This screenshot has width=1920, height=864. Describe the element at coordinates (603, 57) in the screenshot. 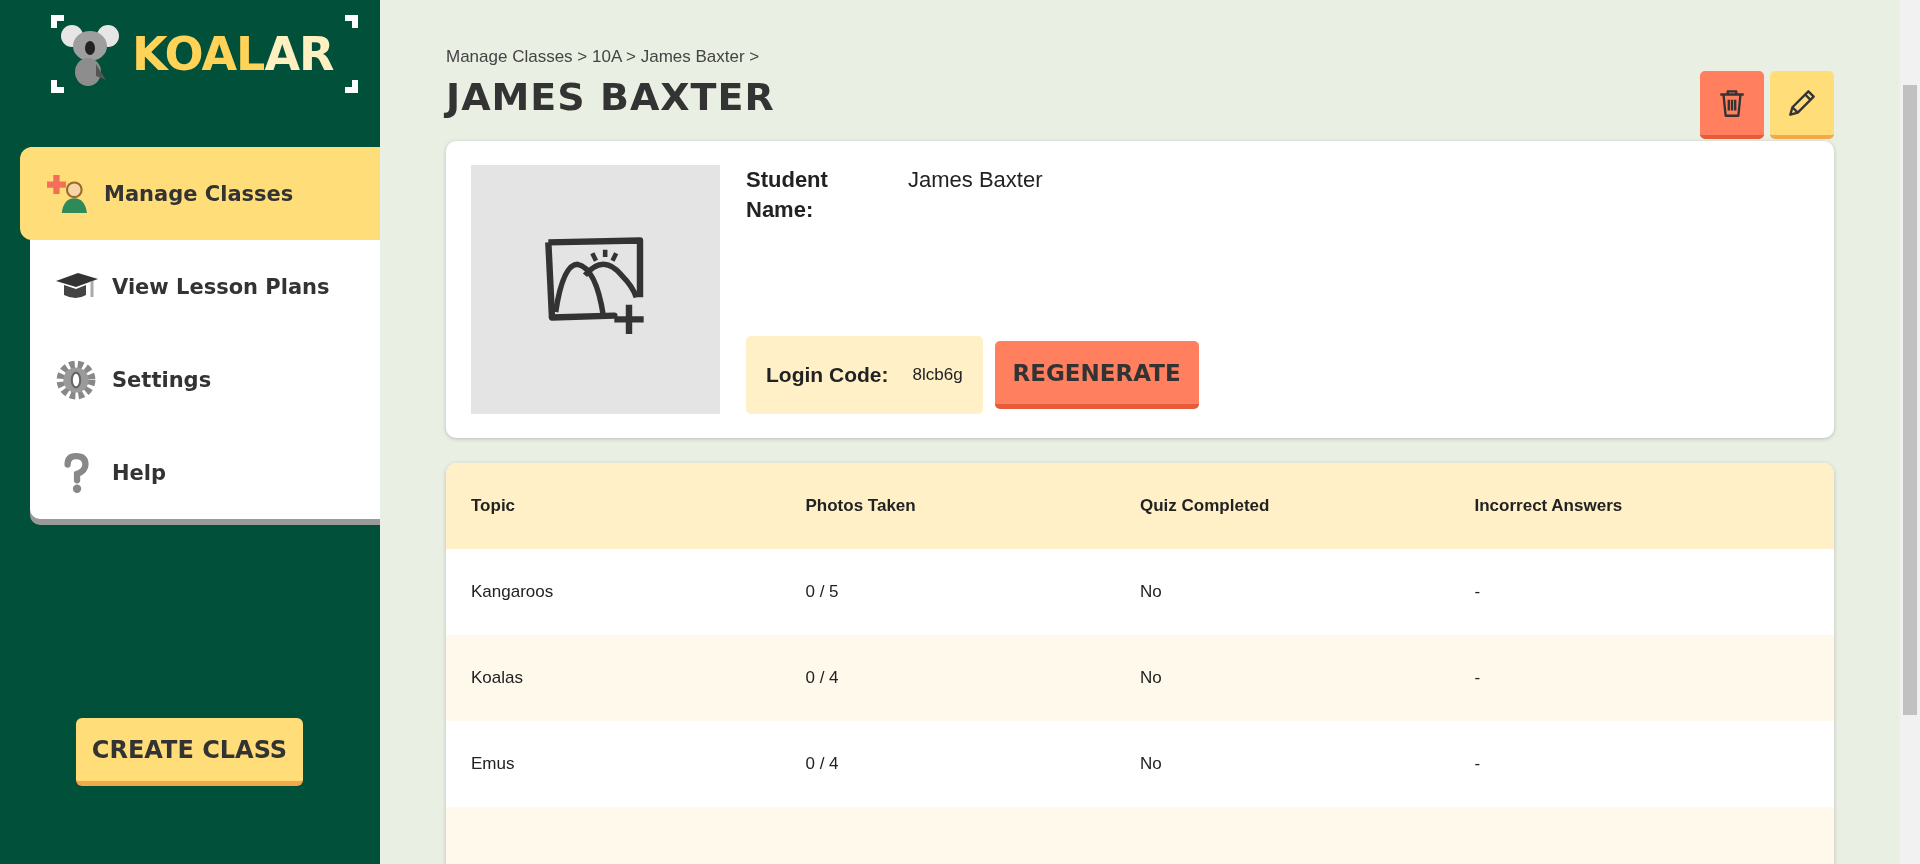

I see `breadcrumb: Manage Classes > 10A > James Baxter >` at that location.